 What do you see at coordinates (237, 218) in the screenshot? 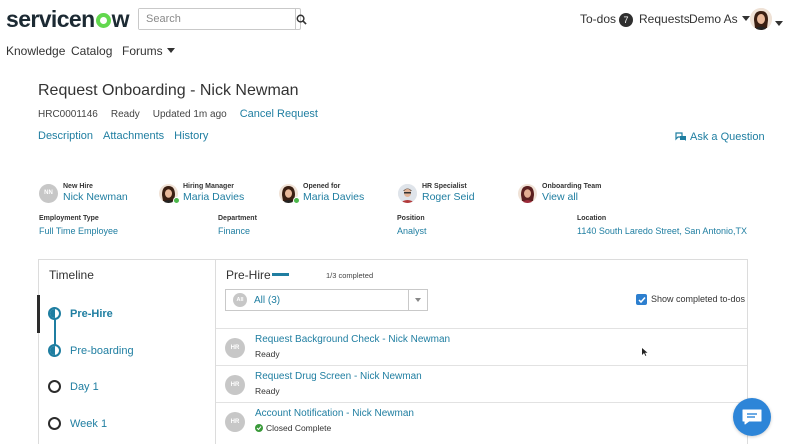
I see `department-label: Department` at bounding box center [237, 218].